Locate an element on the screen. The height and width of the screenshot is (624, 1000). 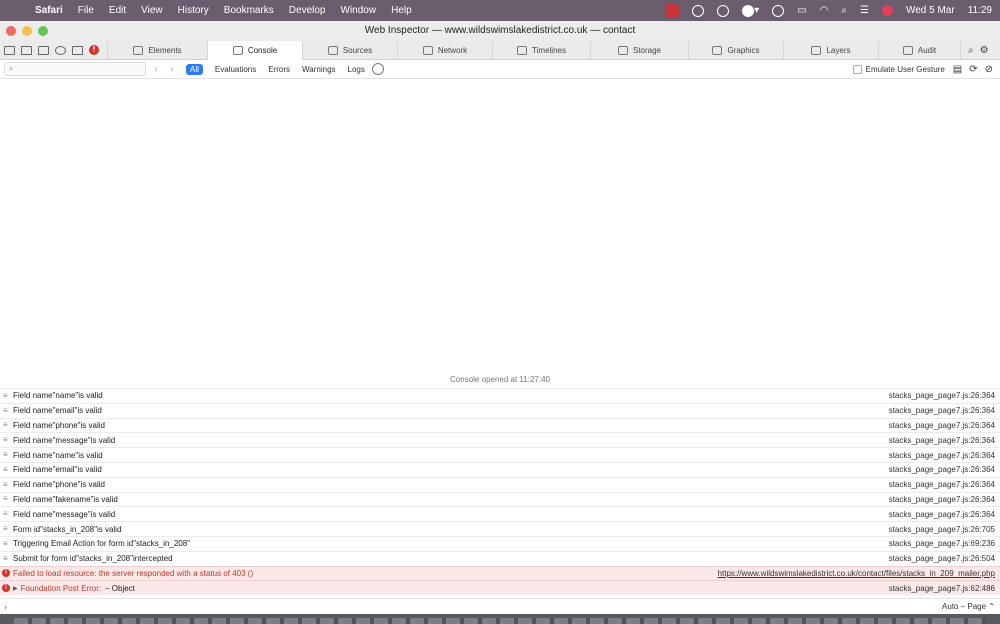
menu-view: View is located at coordinates (152, 10).